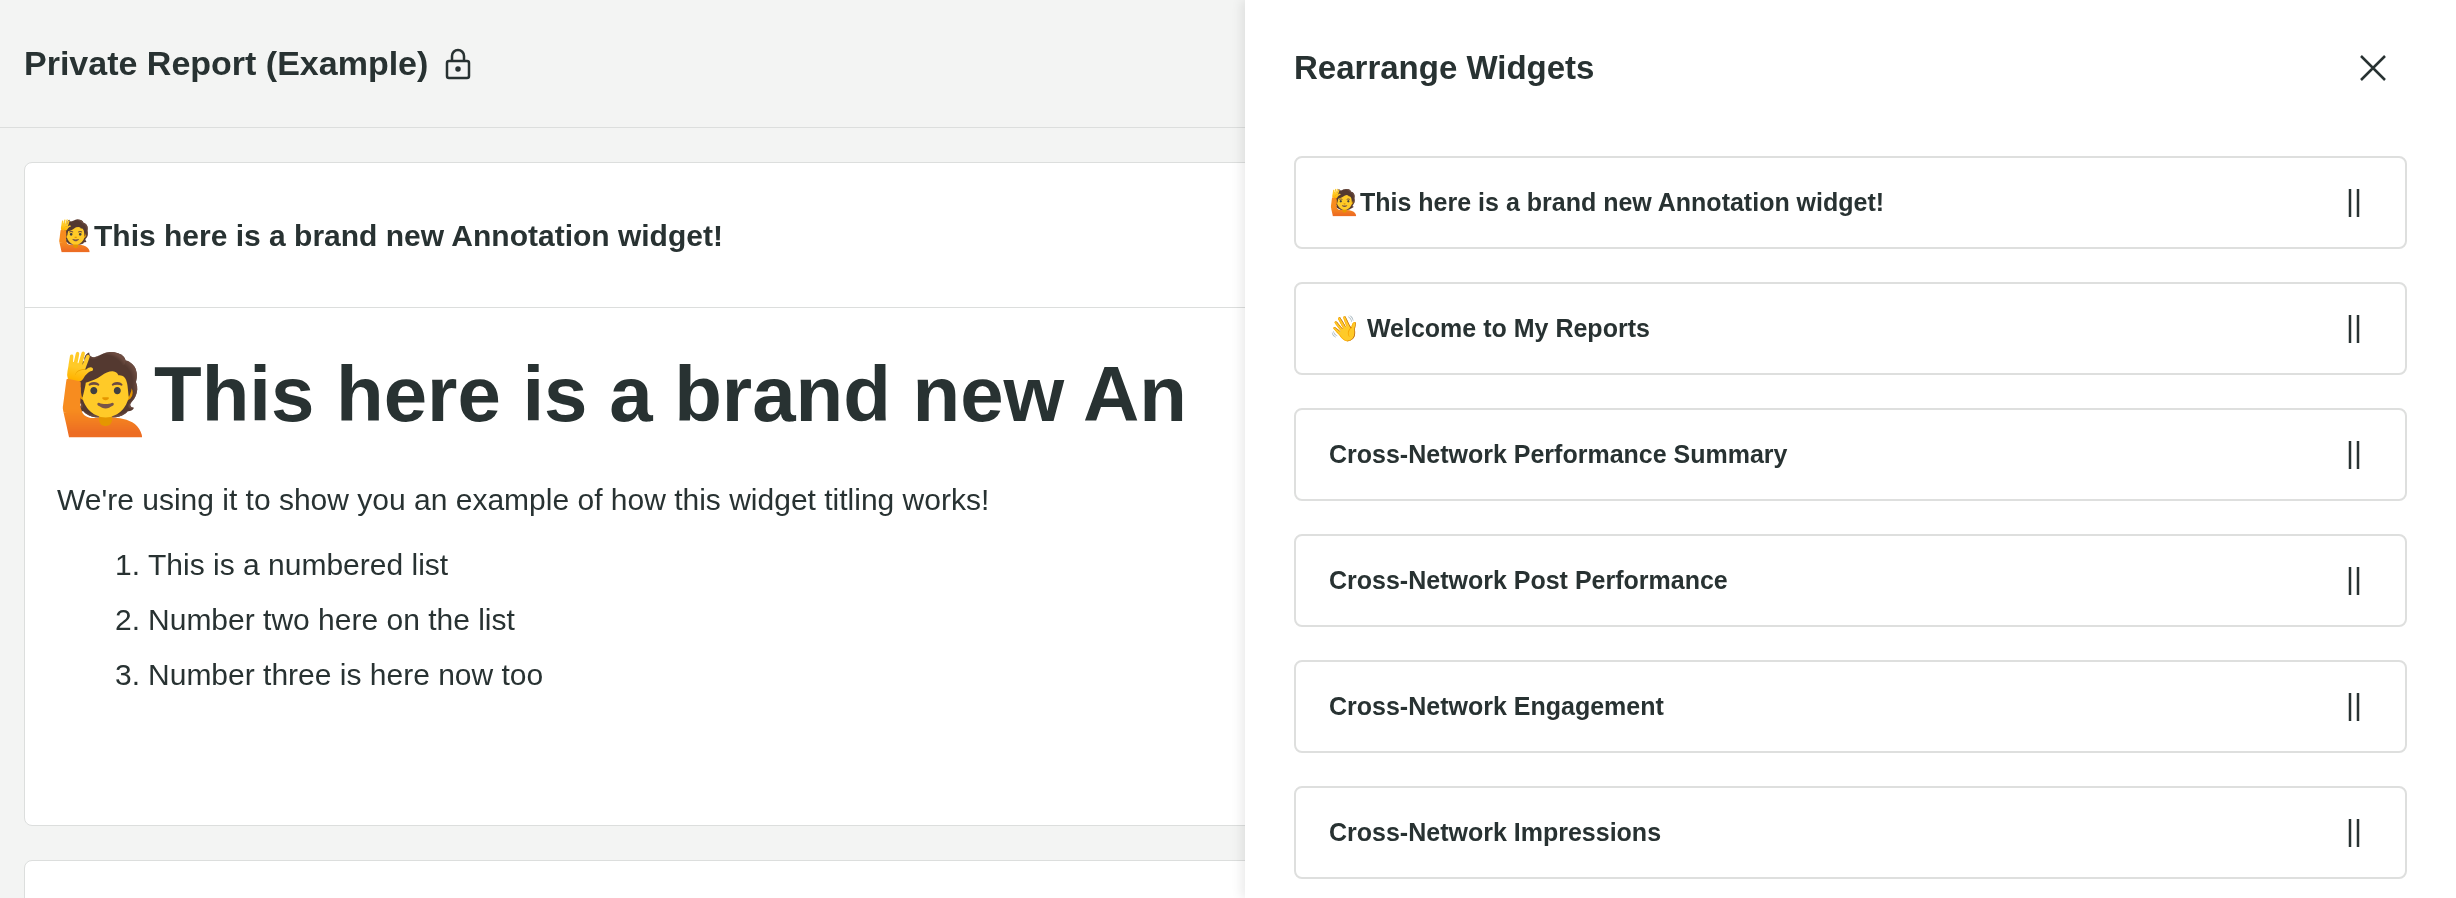 The width and height of the screenshot is (2456, 898). I want to click on panel-title: Rearrange Widgets, so click(1444, 68).